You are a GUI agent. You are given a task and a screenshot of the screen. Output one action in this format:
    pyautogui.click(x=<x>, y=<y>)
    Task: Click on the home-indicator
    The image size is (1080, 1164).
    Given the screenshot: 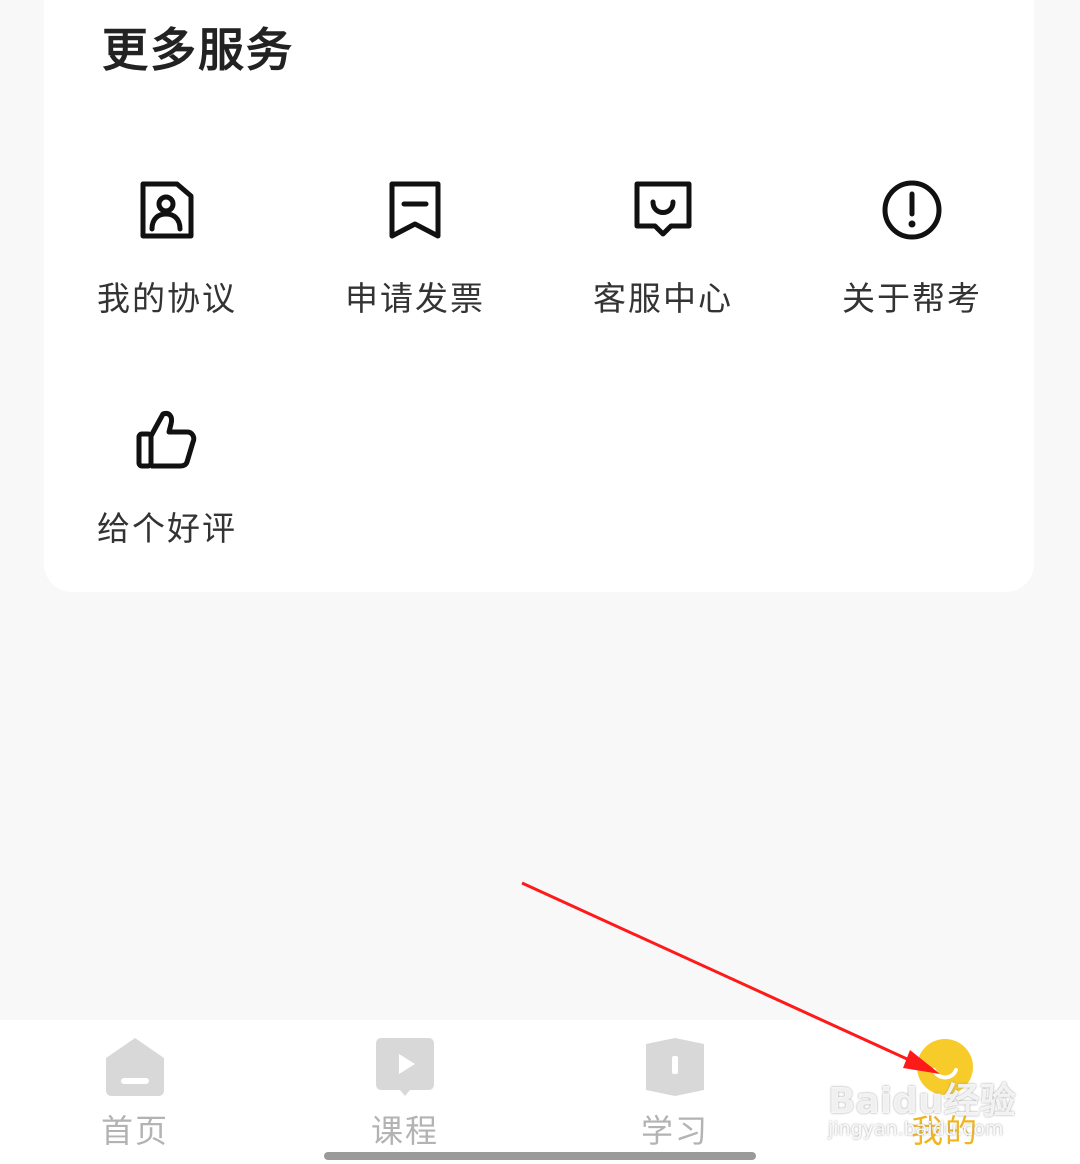 What is the action you would take?
    pyautogui.click(x=540, y=1156)
    